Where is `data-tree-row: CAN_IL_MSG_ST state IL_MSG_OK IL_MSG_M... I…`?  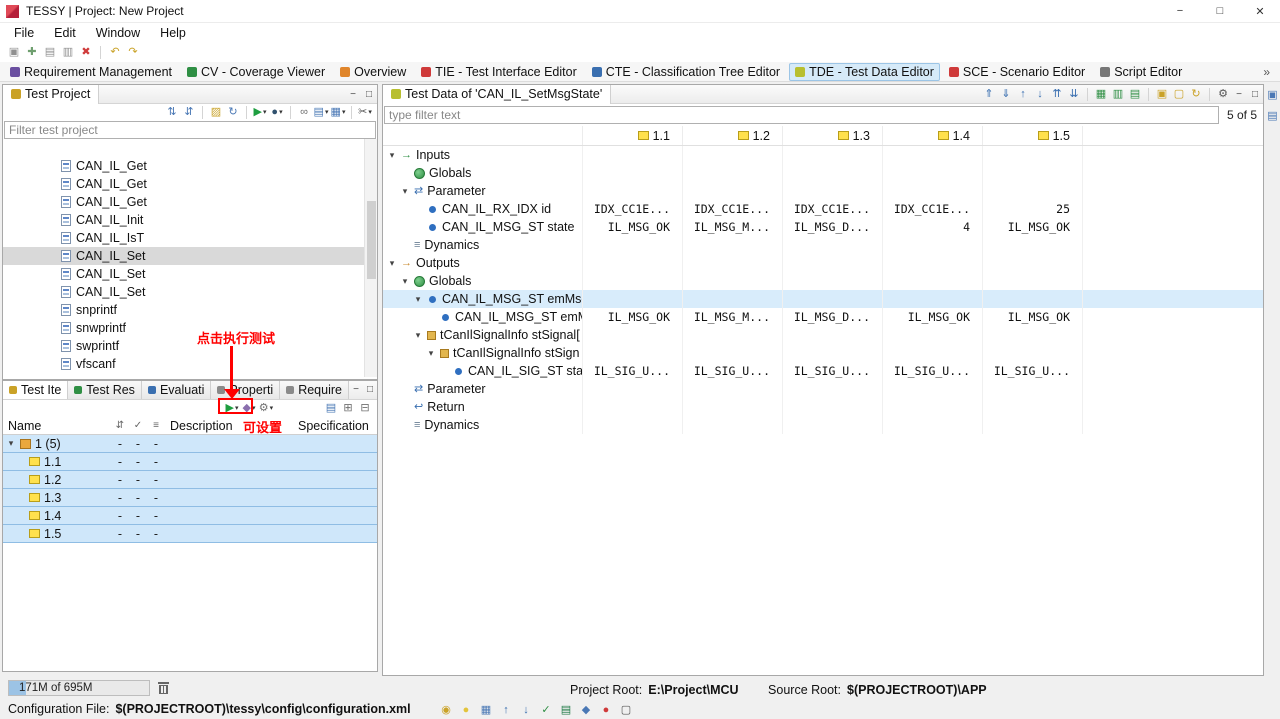
data-tree-row: CAN_IL_MSG_ST state IL_MSG_OK IL_MSG_M... I… is located at coordinates (823, 227).